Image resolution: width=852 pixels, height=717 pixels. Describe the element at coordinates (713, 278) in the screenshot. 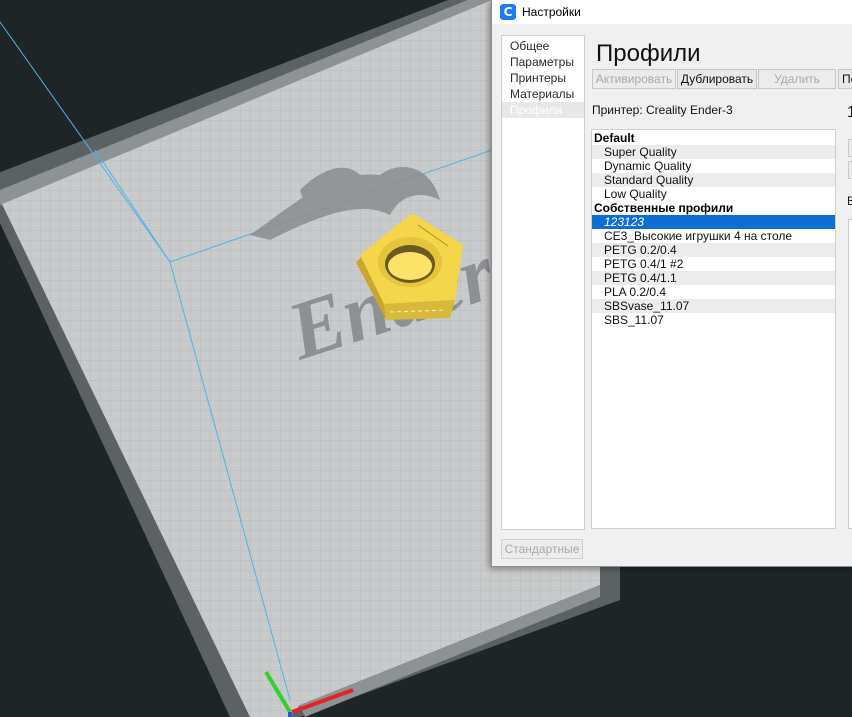

I see `list-item: PETG 0.4/1.1` at that location.